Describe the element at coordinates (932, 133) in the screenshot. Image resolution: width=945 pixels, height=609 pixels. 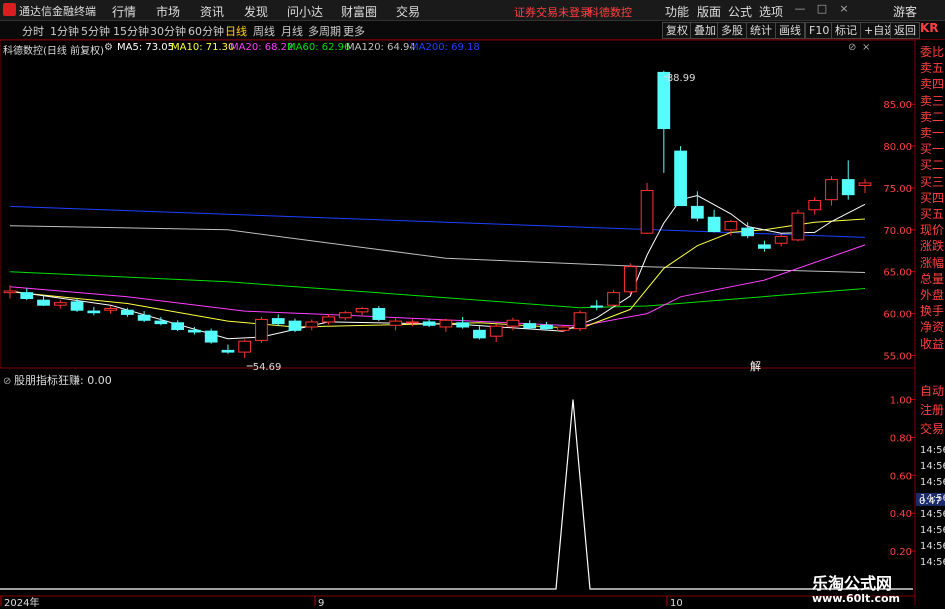
I see `quote-field-label: 卖一` at that location.